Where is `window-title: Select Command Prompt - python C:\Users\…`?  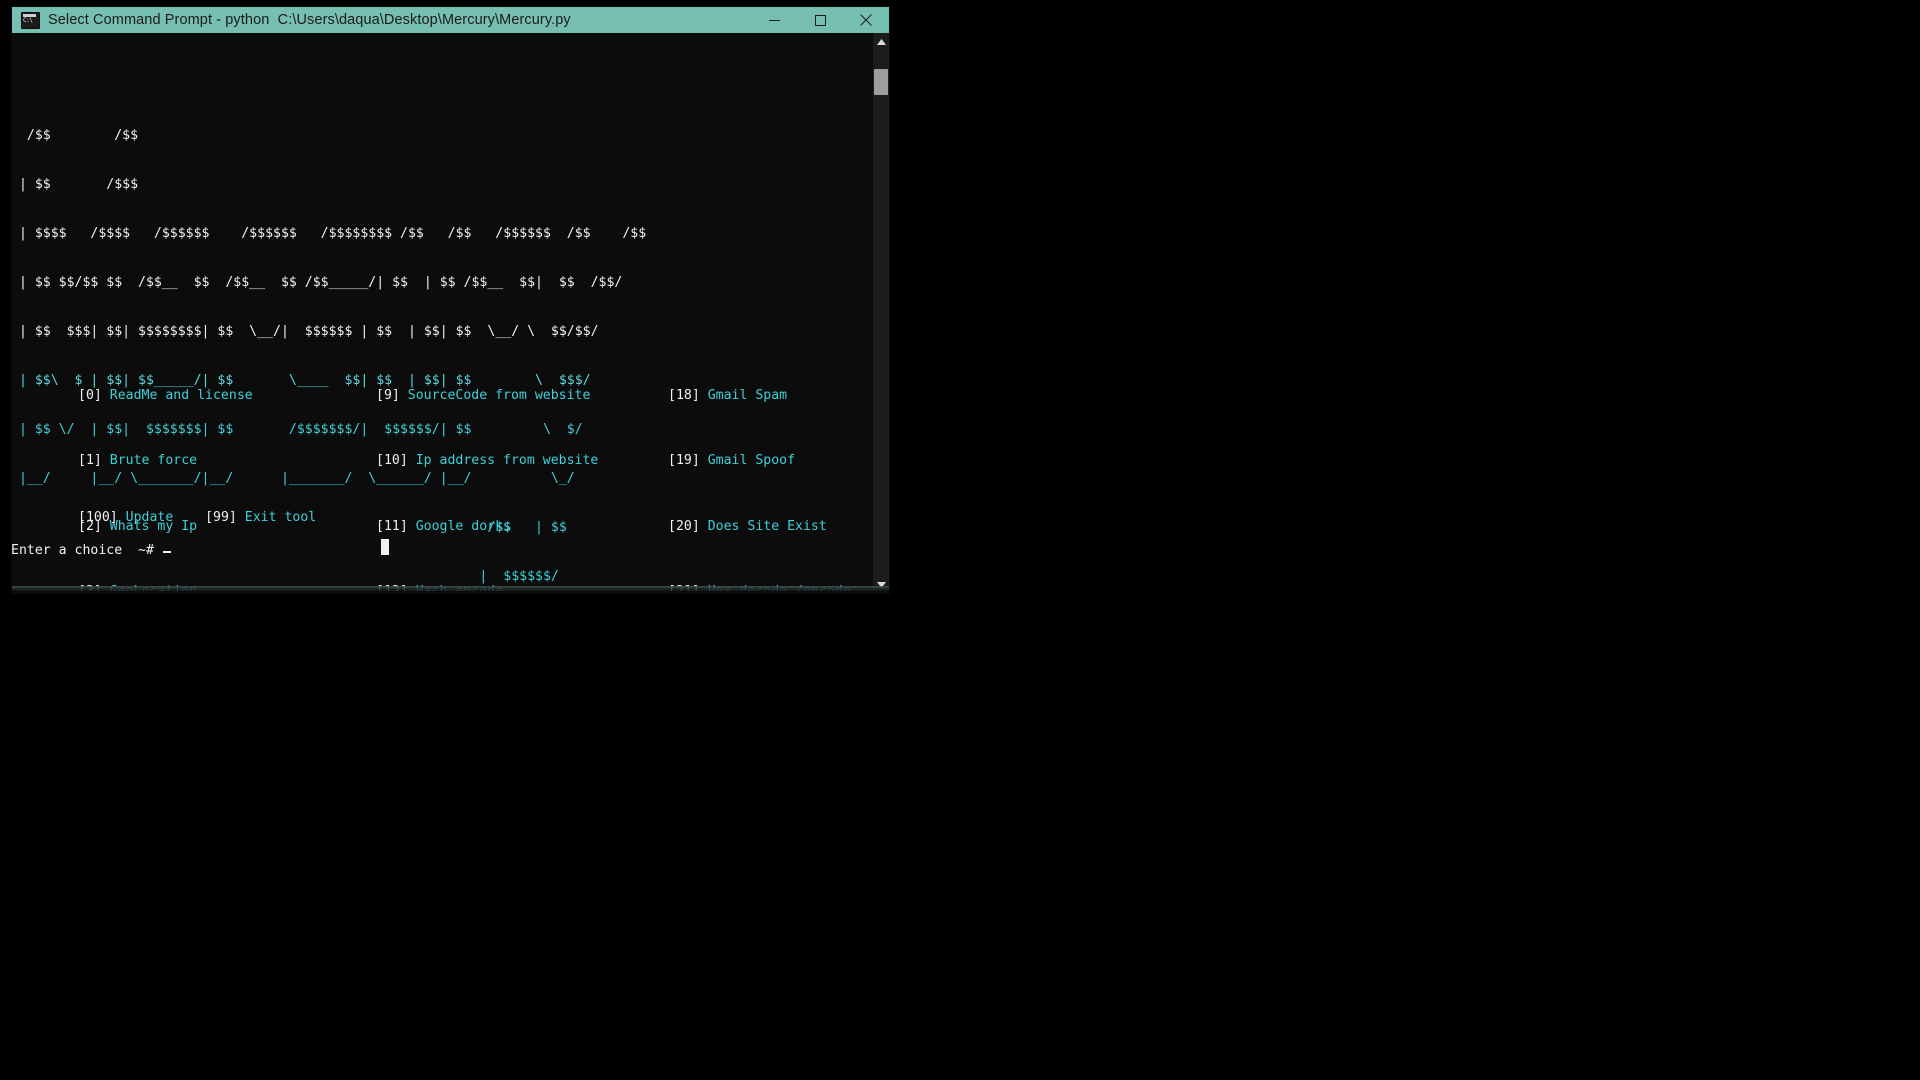
window-title: Select Command Prompt - python C:\Users\… is located at coordinates (309, 20).